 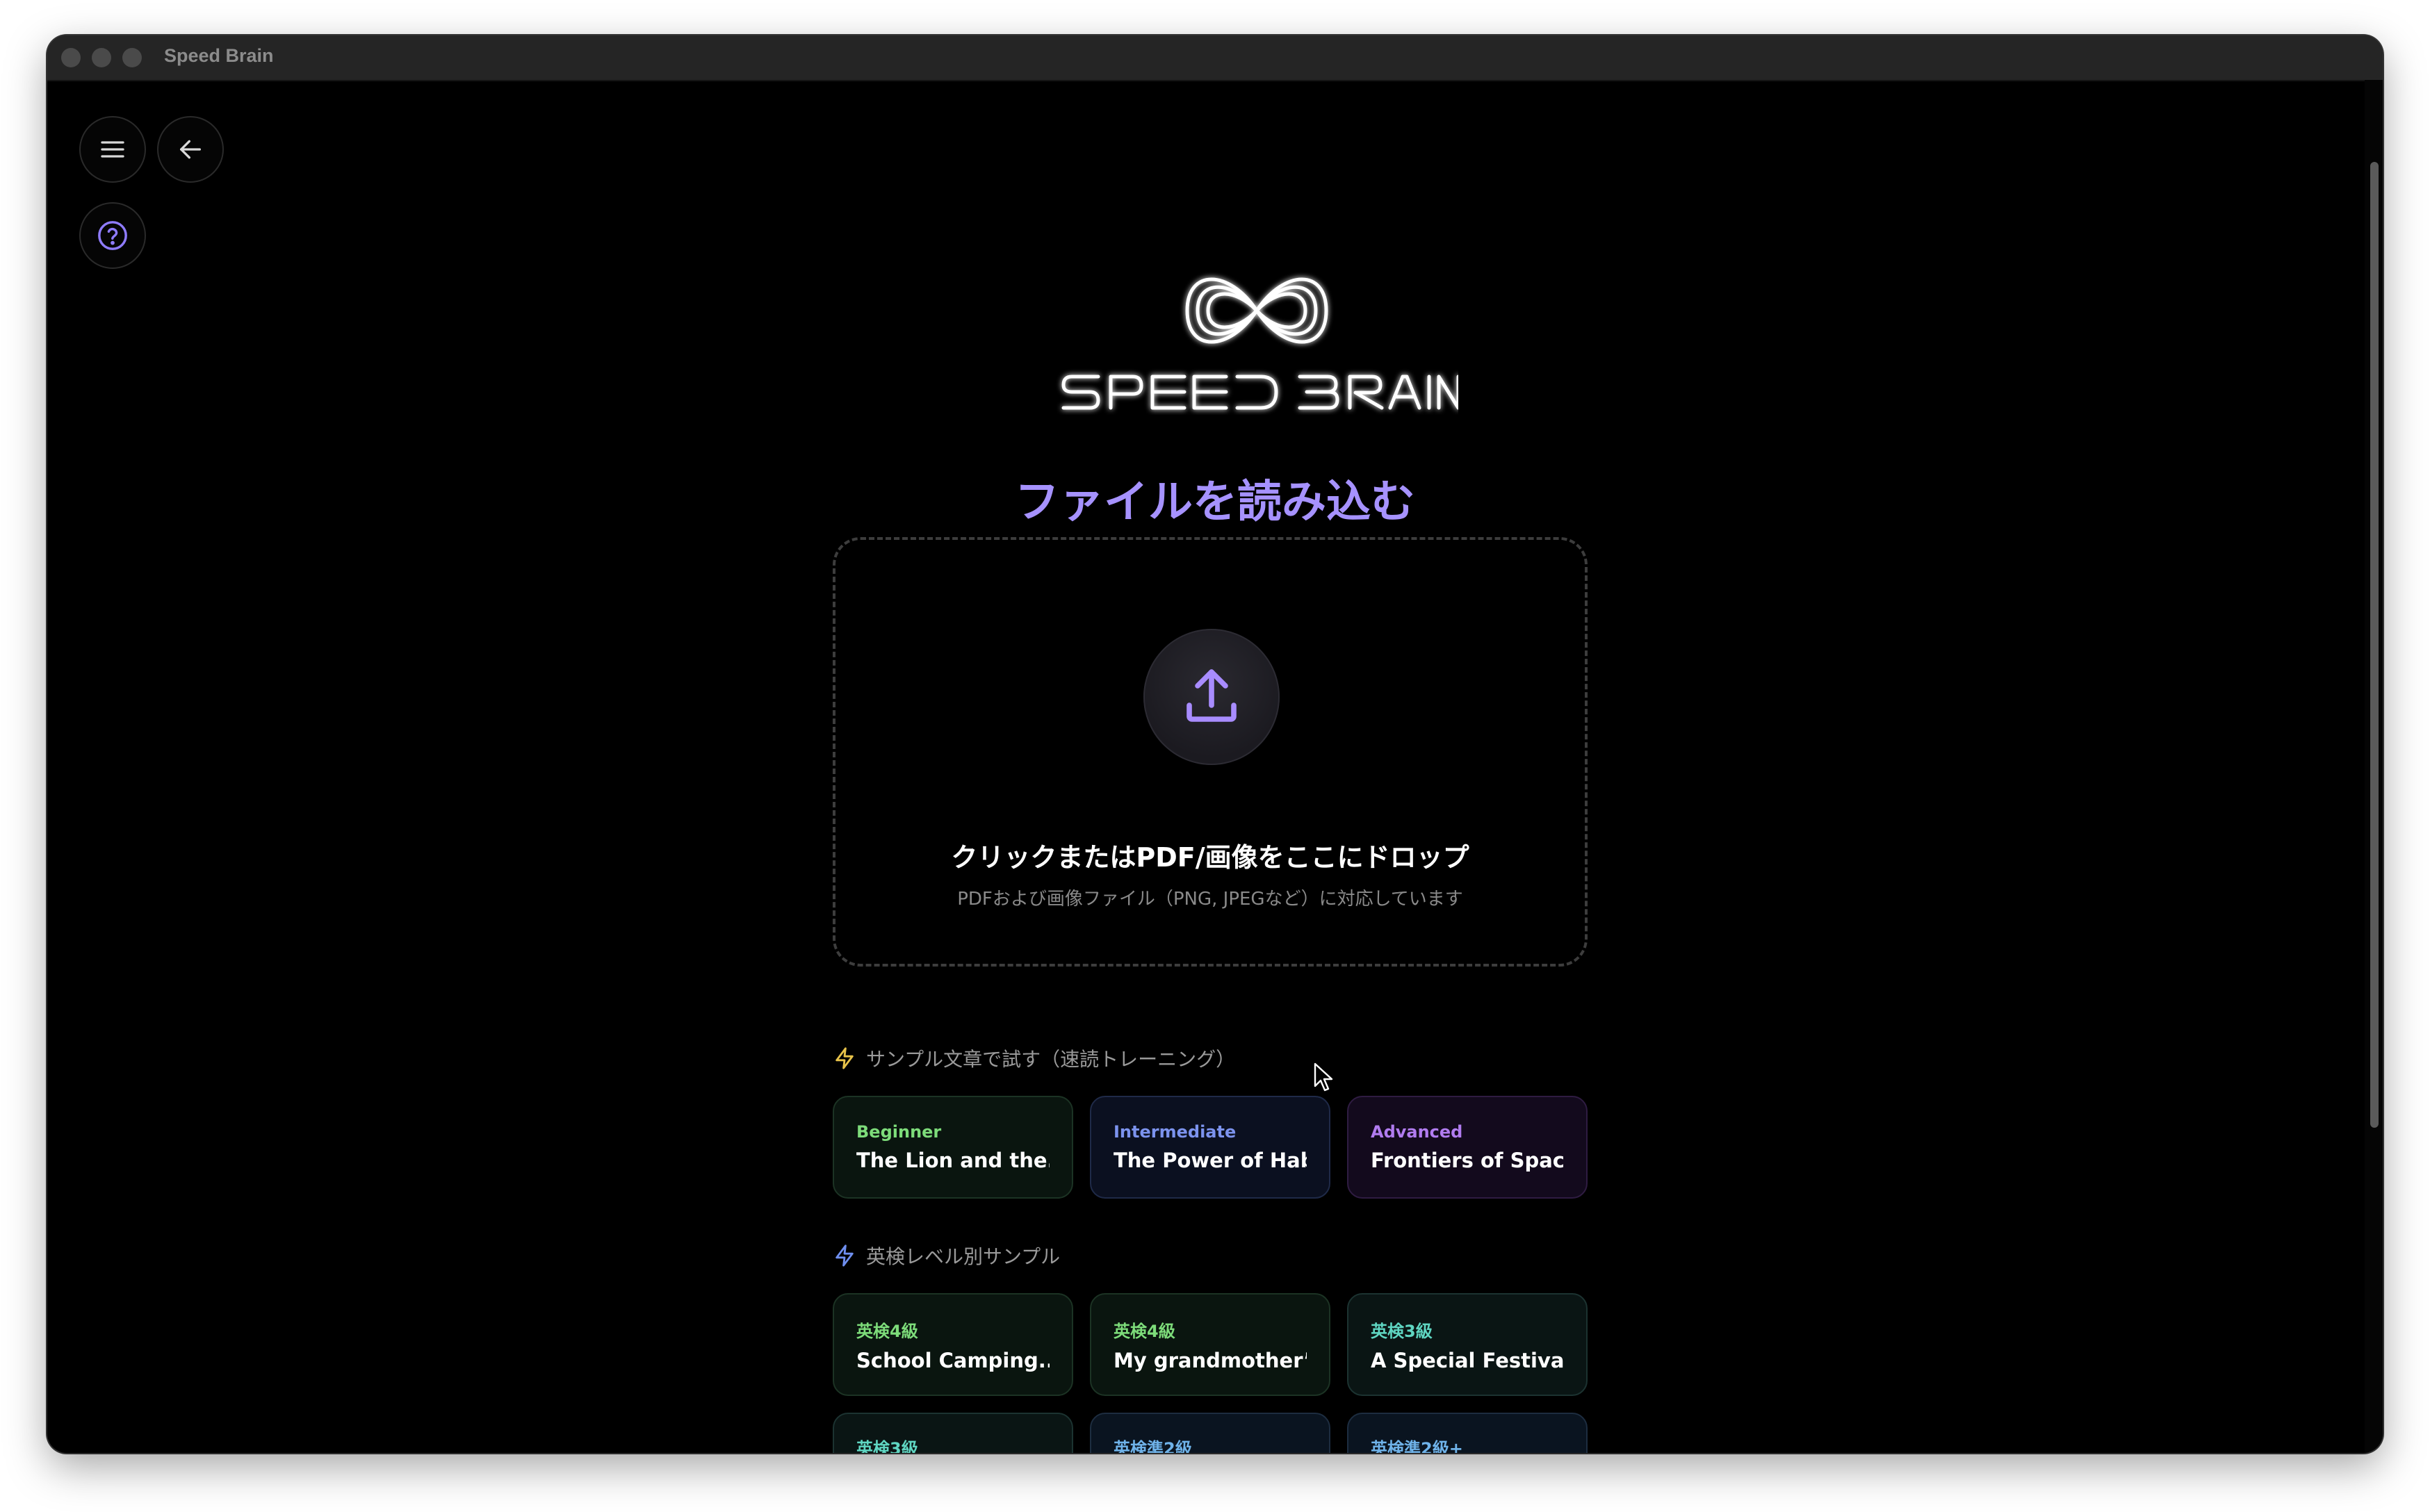 I want to click on speed-brain-logo, so click(x=1259, y=343).